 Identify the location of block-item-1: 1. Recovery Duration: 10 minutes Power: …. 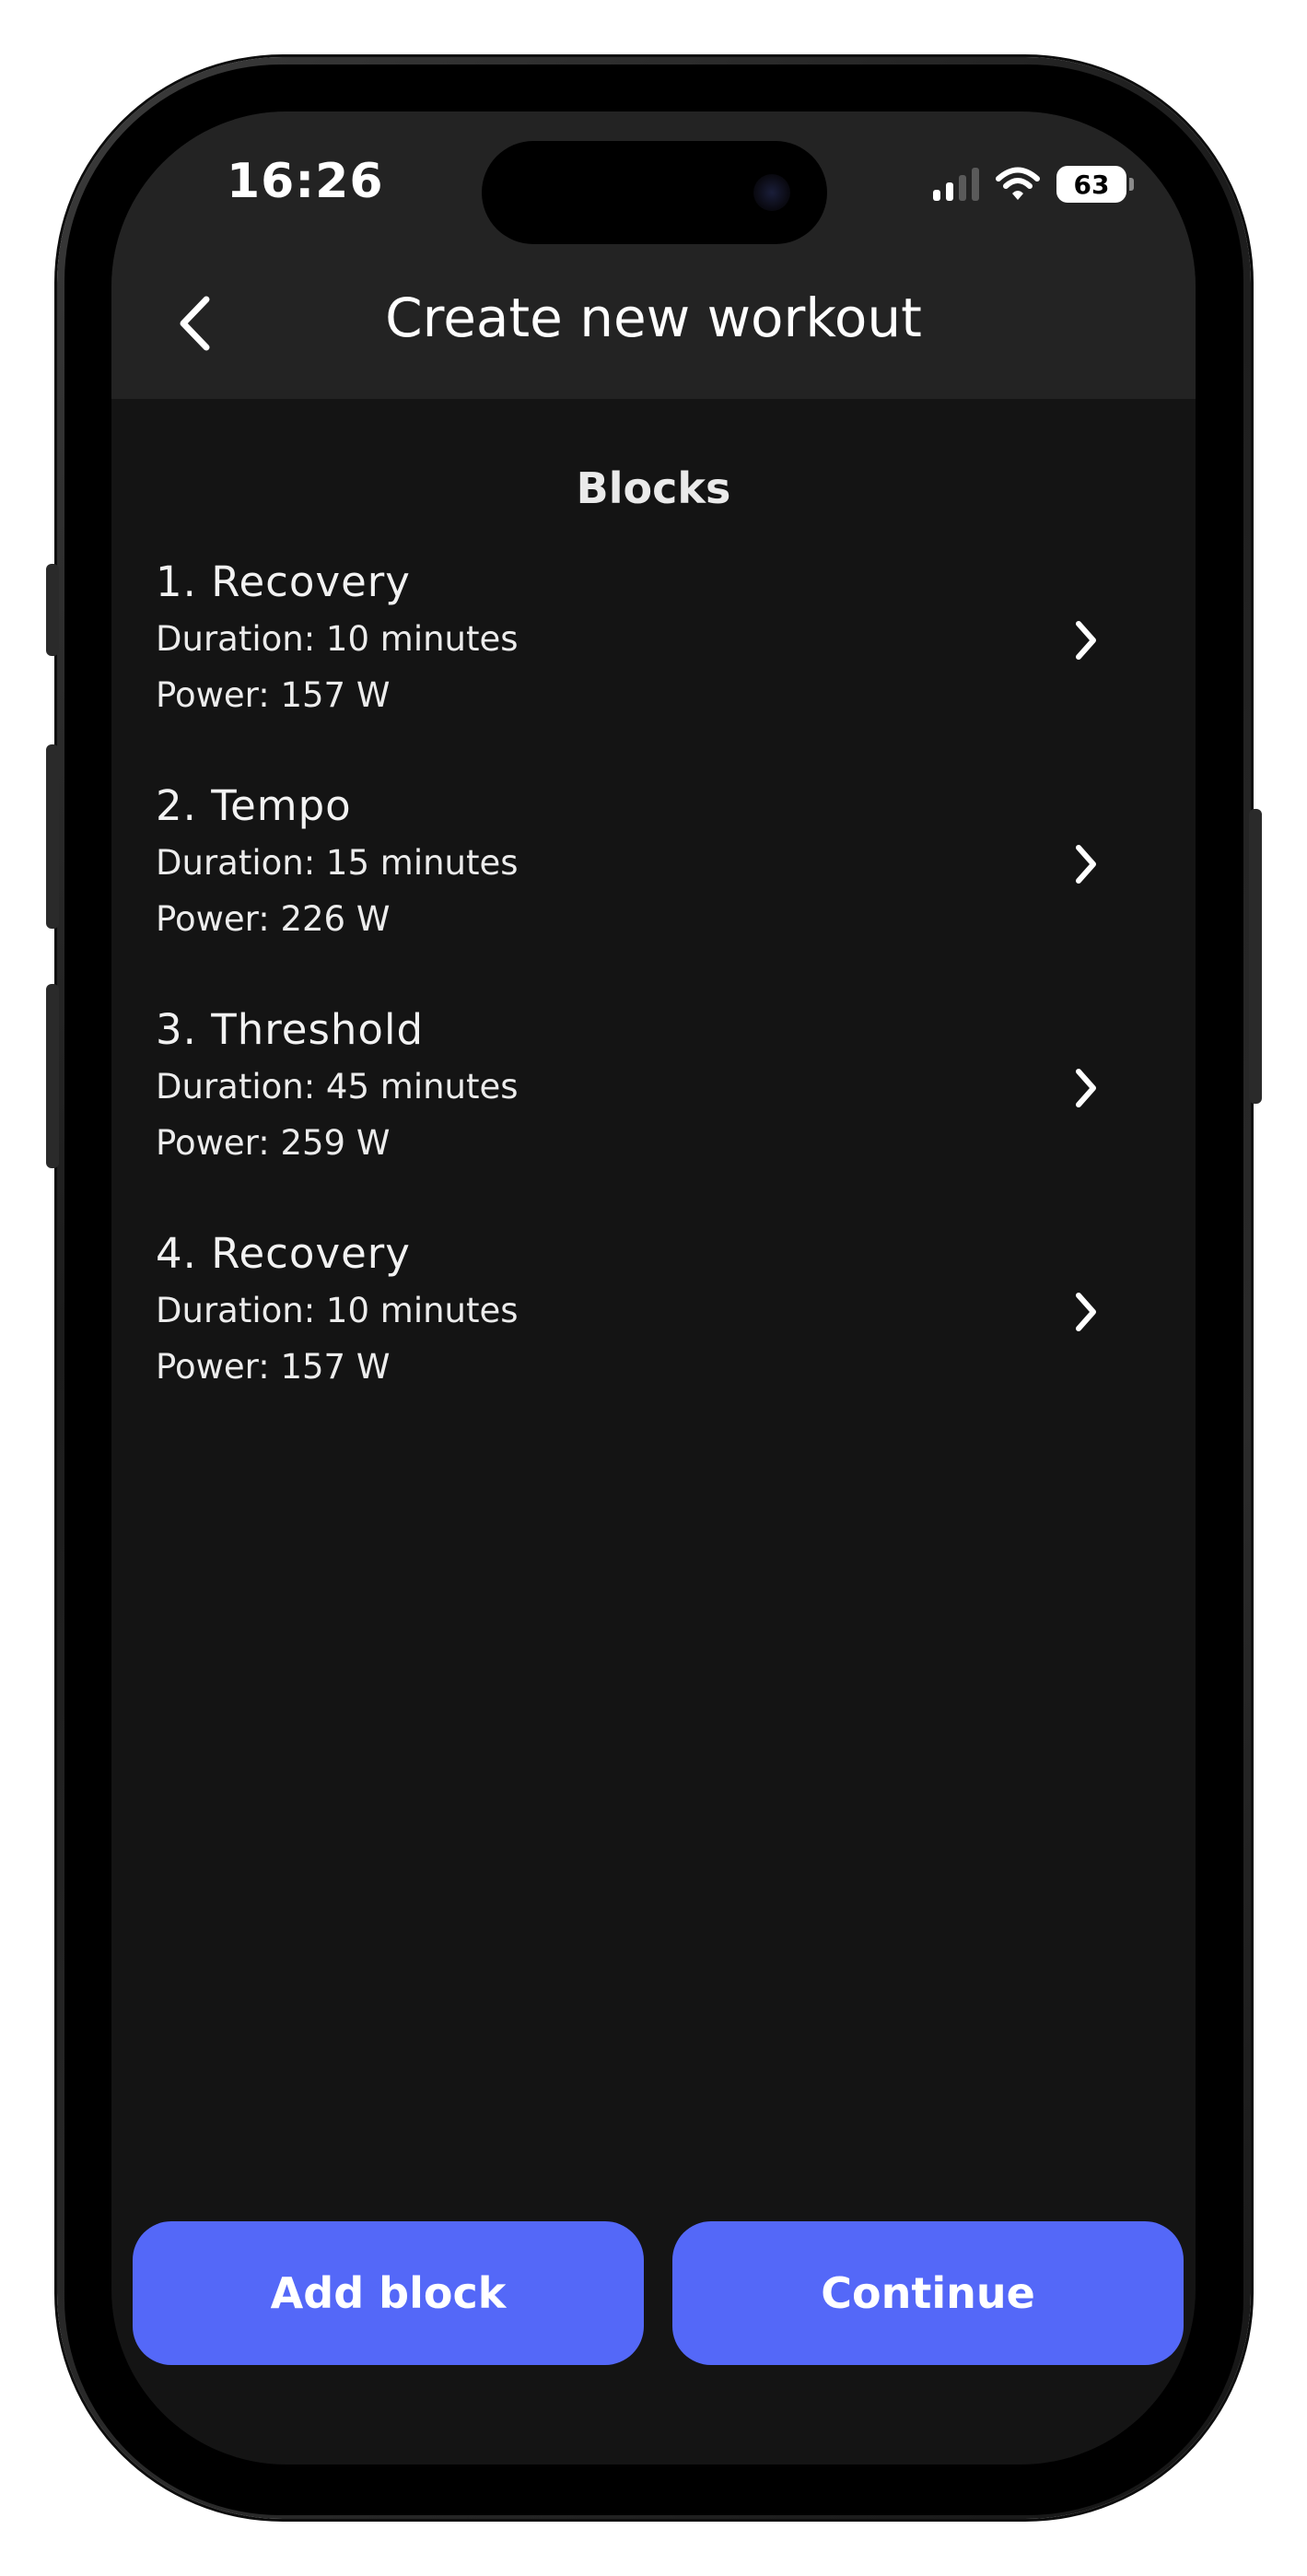
(653, 666).